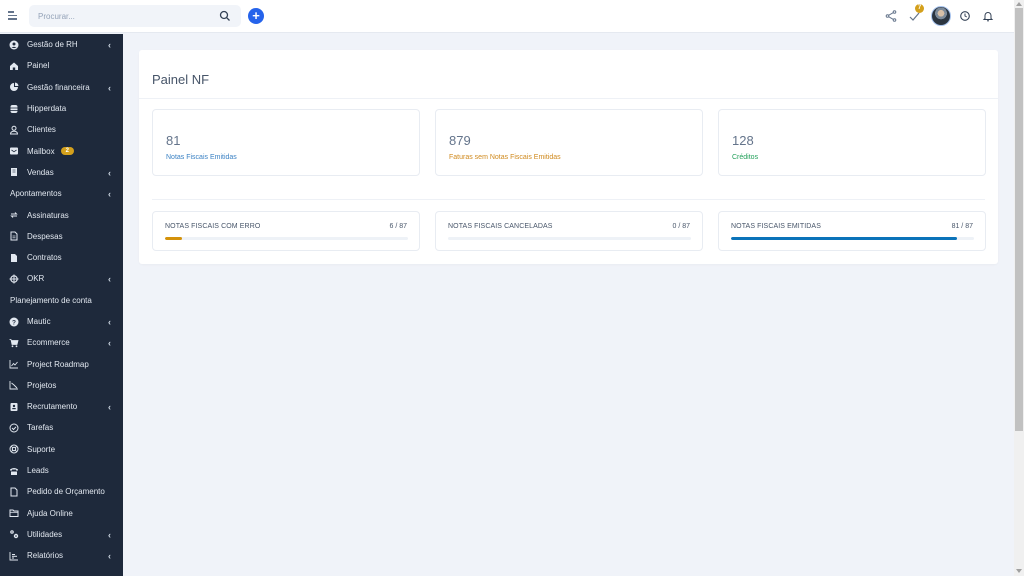 This screenshot has height=576, width=1024. I want to click on sidebar-item-clientes: Clientes, so click(61, 129).